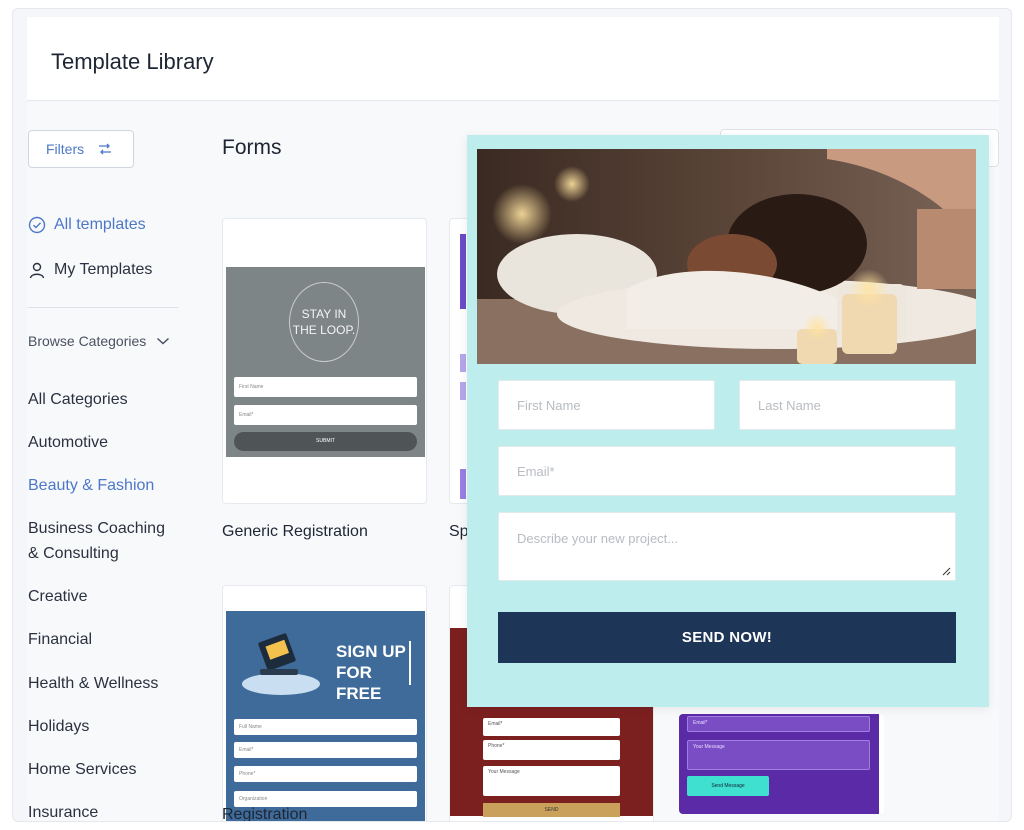  I want to click on sidebar-item-my-templates: My Templates, so click(90, 270).